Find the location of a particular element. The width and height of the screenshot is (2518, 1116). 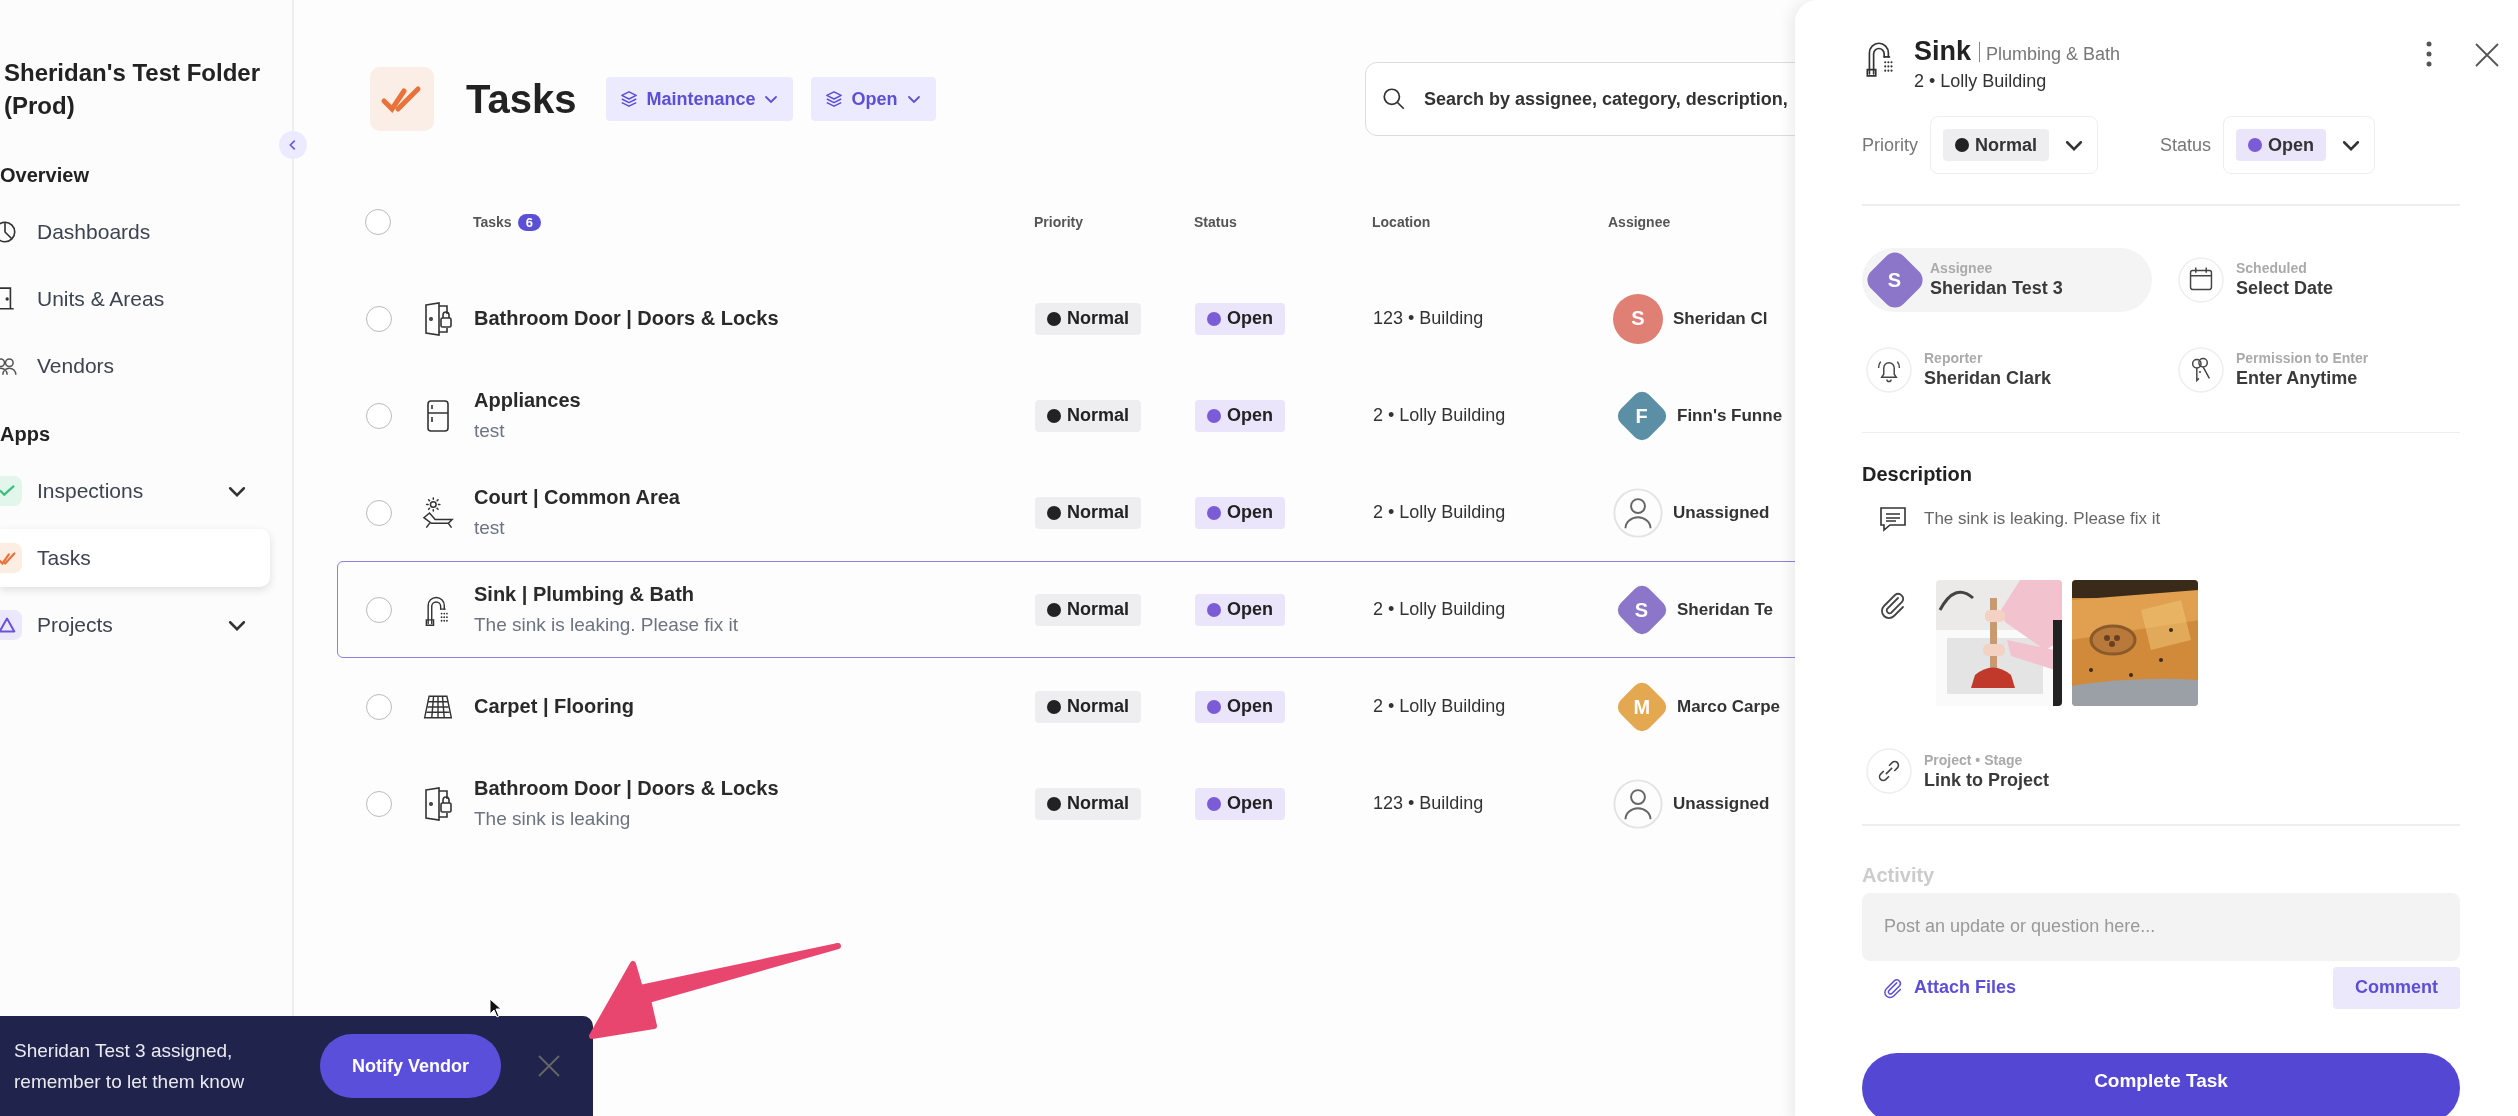

close-icon is located at coordinates (2487, 55).